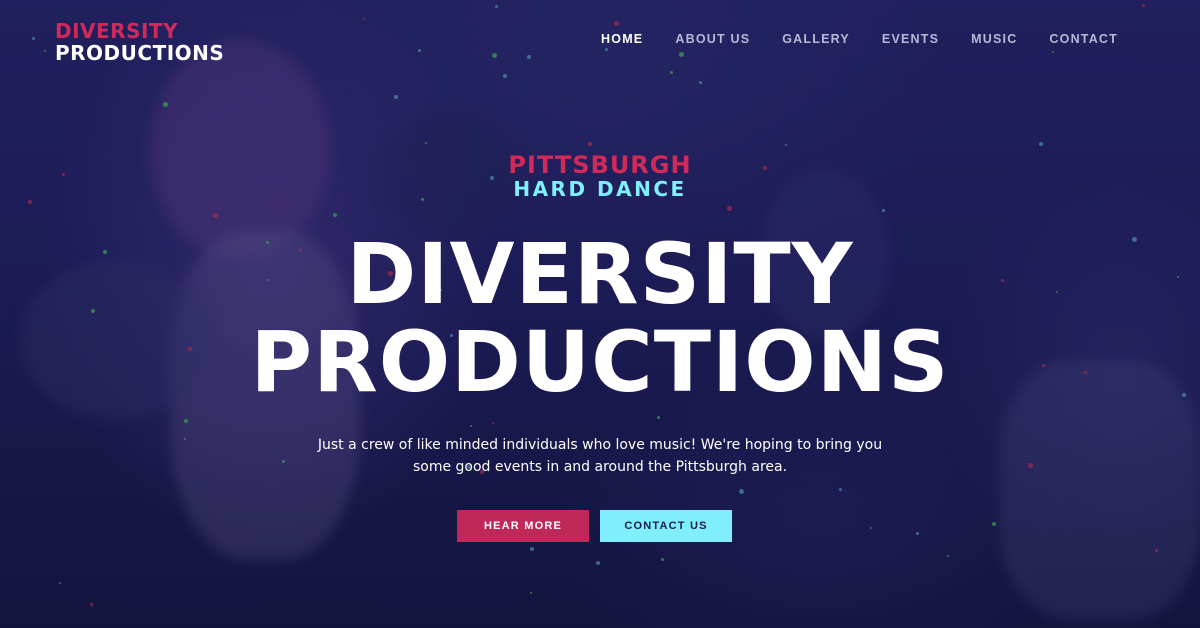 This screenshot has height=628, width=1200. Describe the element at coordinates (666, 526) in the screenshot. I see `contact-us-button: CONTACT US` at that location.